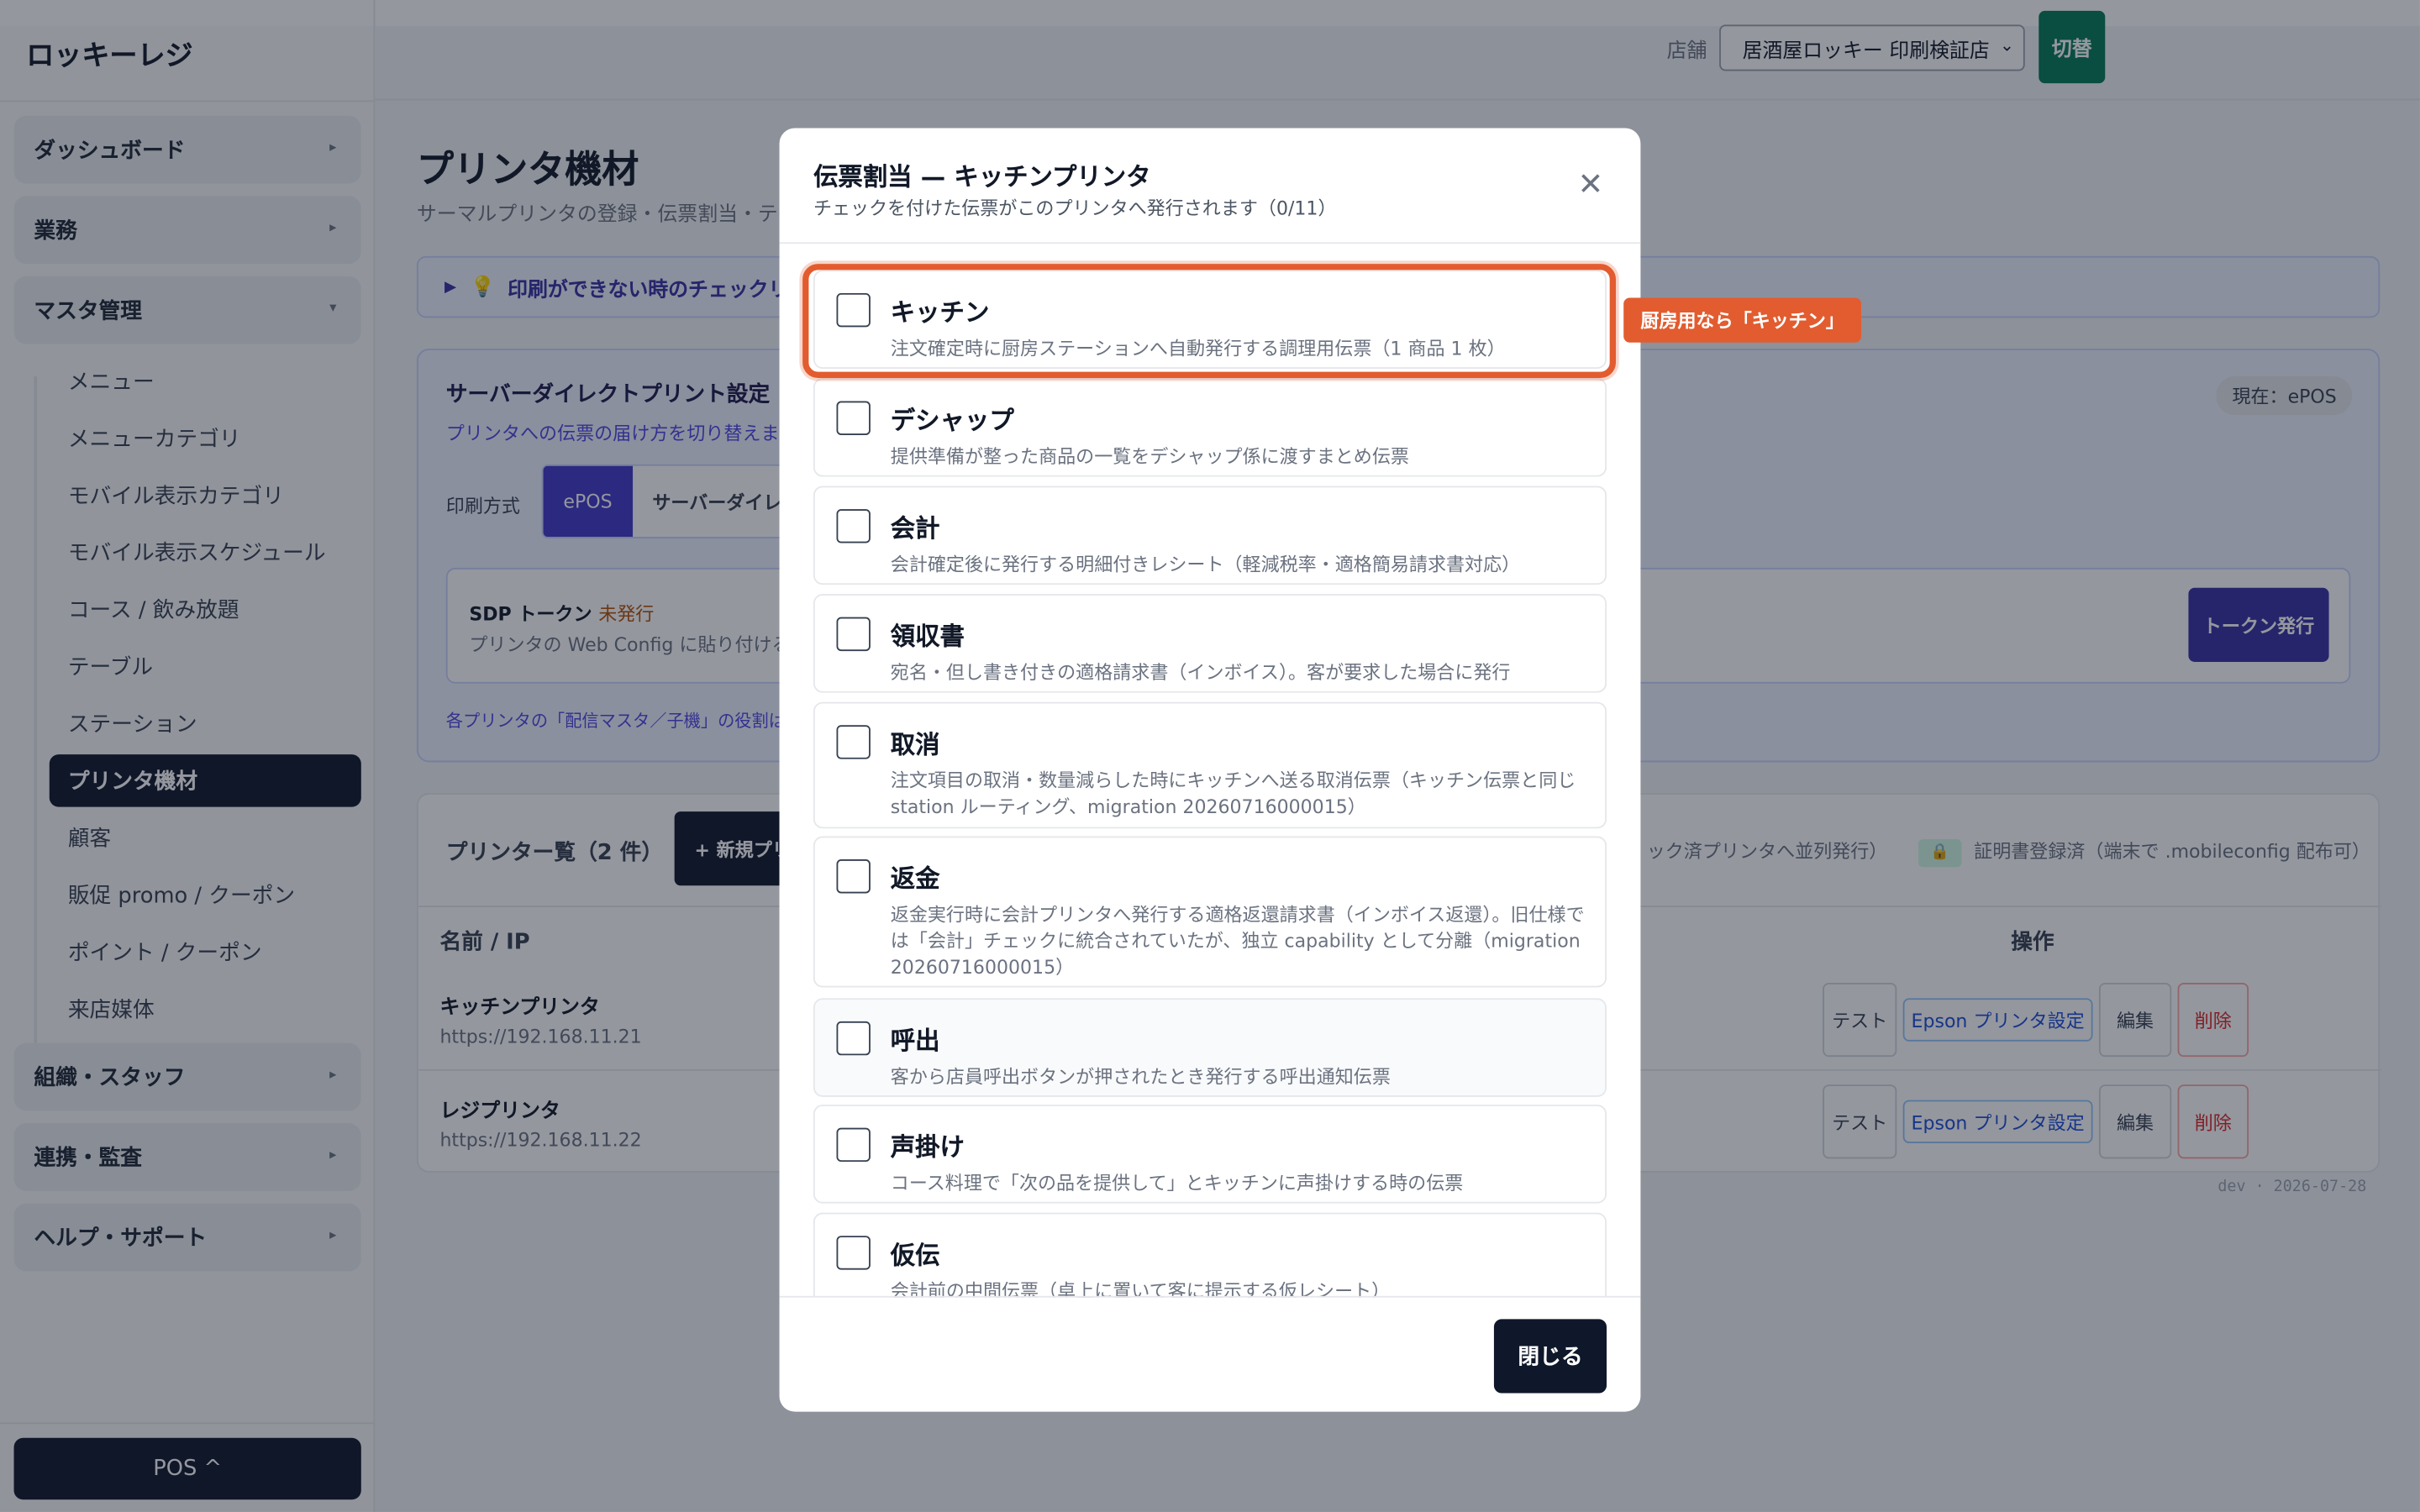 The height and width of the screenshot is (1512, 2420). What do you see at coordinates (1210, 1154) in the screenshot?
I see `slip-option-callout: 声掛け コース料理で「次の品を提供して」とキッチンに声掛けする時の伝票` at bounding box center [1210, 1154].